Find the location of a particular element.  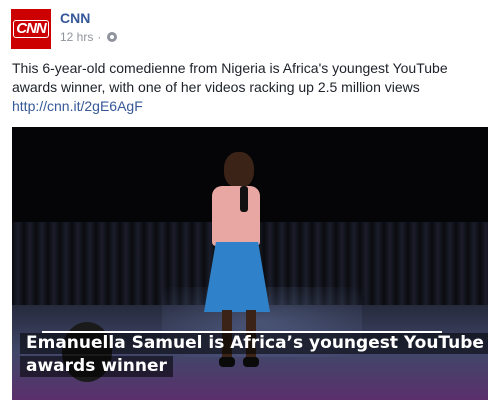

page-name-link: CNN is located at coordinates (75, 18).